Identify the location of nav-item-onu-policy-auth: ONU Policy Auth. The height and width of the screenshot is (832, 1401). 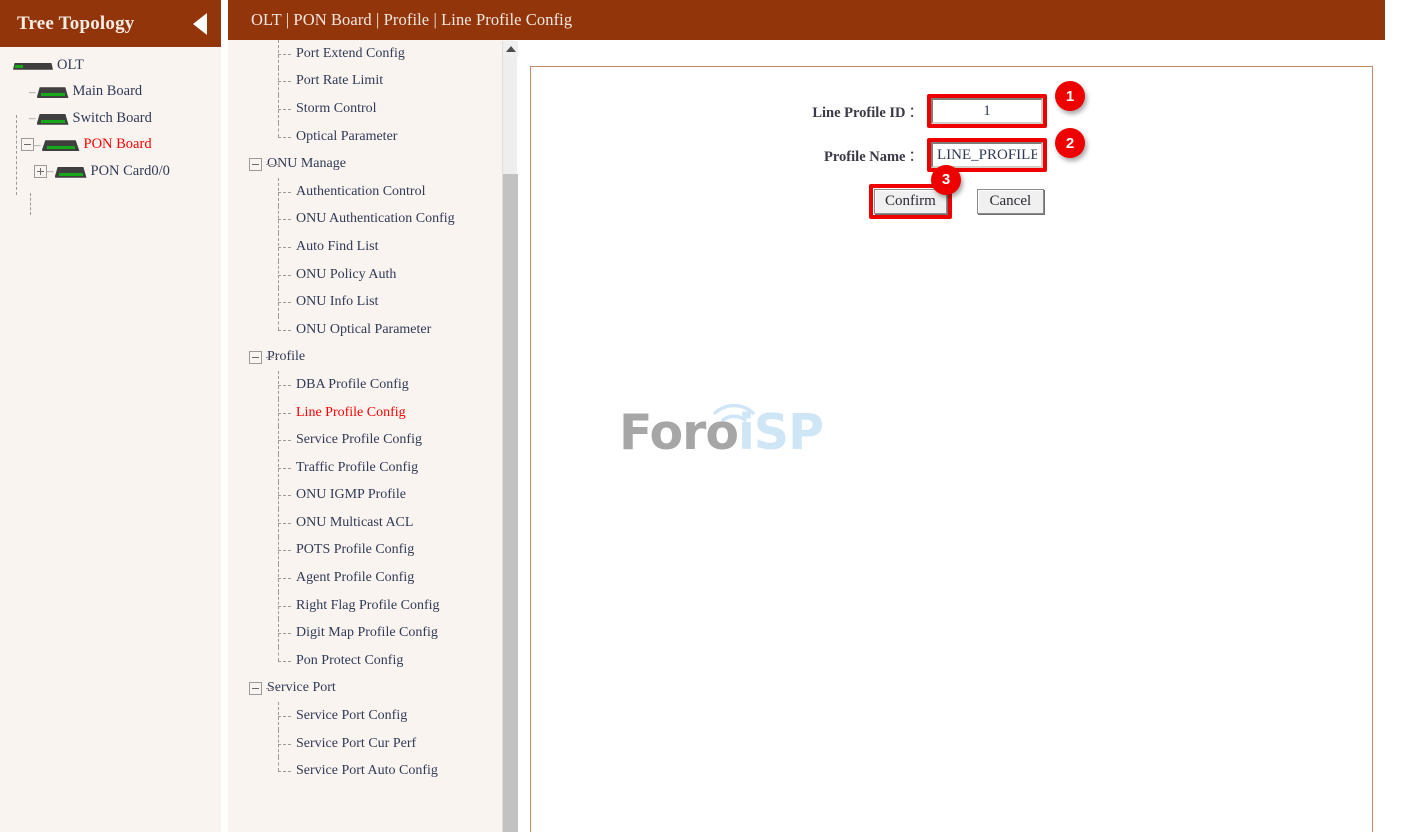
(374, 274).